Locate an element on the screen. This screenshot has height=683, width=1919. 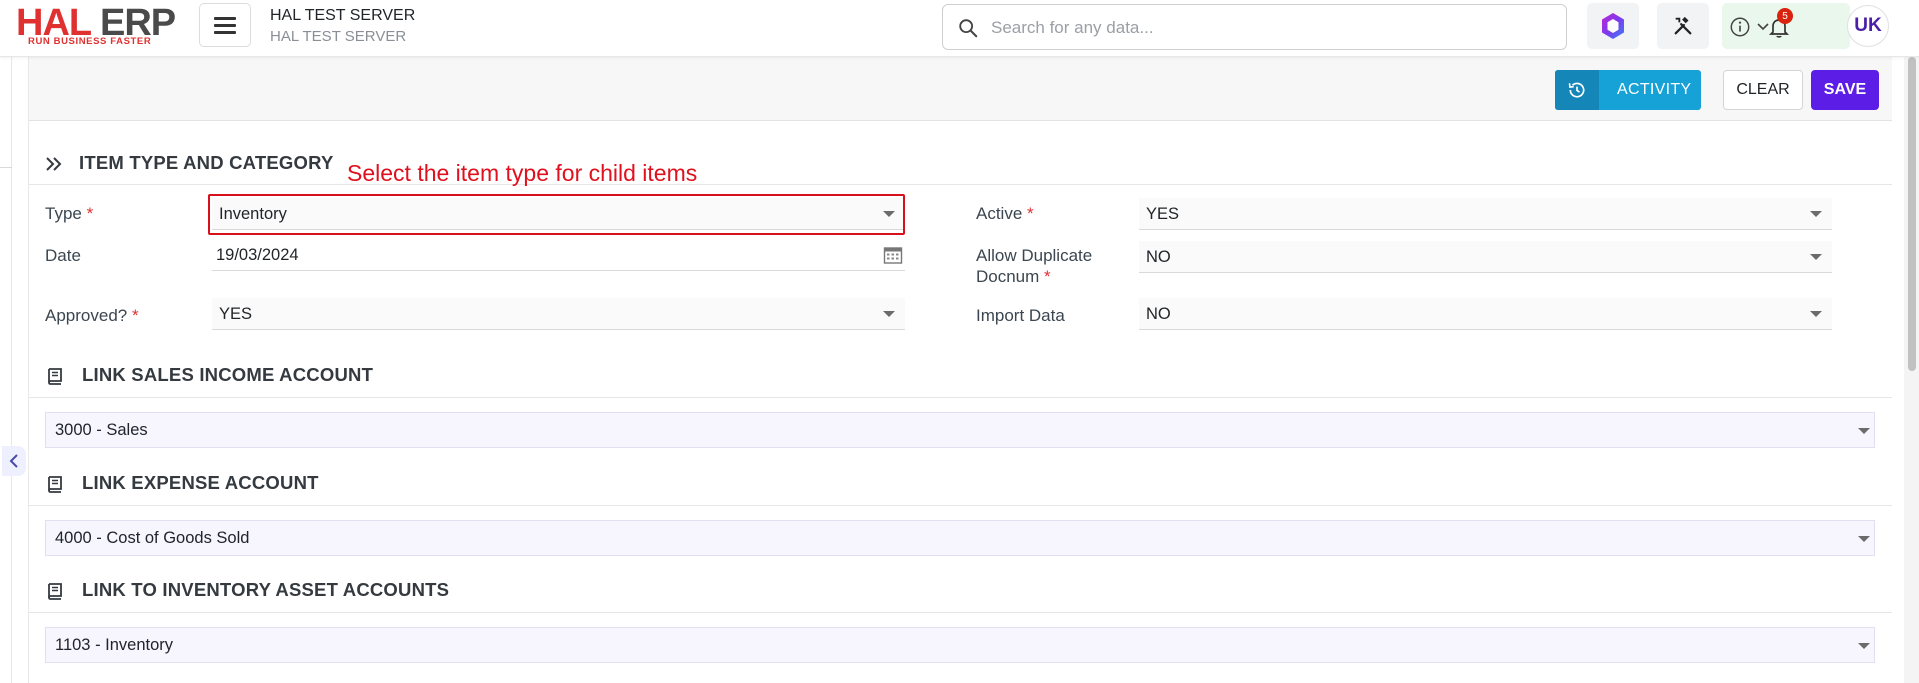
allow-dup-label-line1: Allow Duplicate is located at coordinates (1034, 255).